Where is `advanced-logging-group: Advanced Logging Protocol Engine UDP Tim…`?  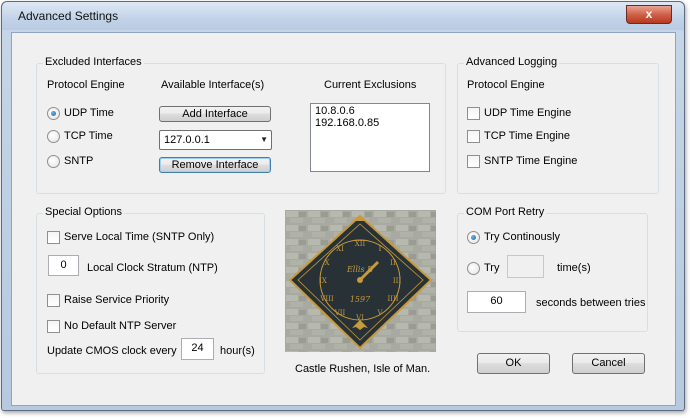
advanced-logging-group: Advanced Logging Protocol Engine UDP Tim… is located at coordinates (558, 125).